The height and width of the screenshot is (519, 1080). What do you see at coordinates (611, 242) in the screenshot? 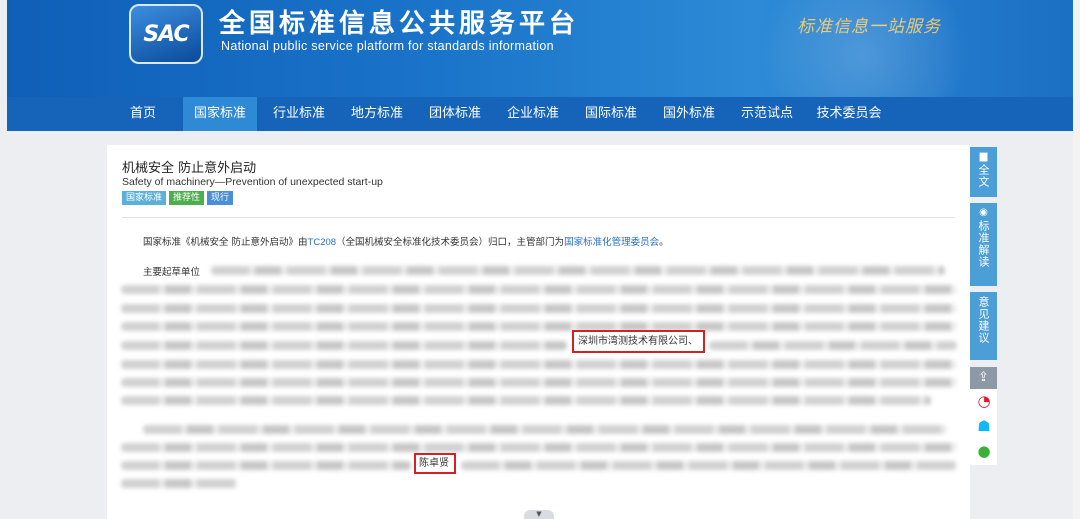
I see `authority-link: 国家标准化管理委员会` at bounding box center [611, 242].